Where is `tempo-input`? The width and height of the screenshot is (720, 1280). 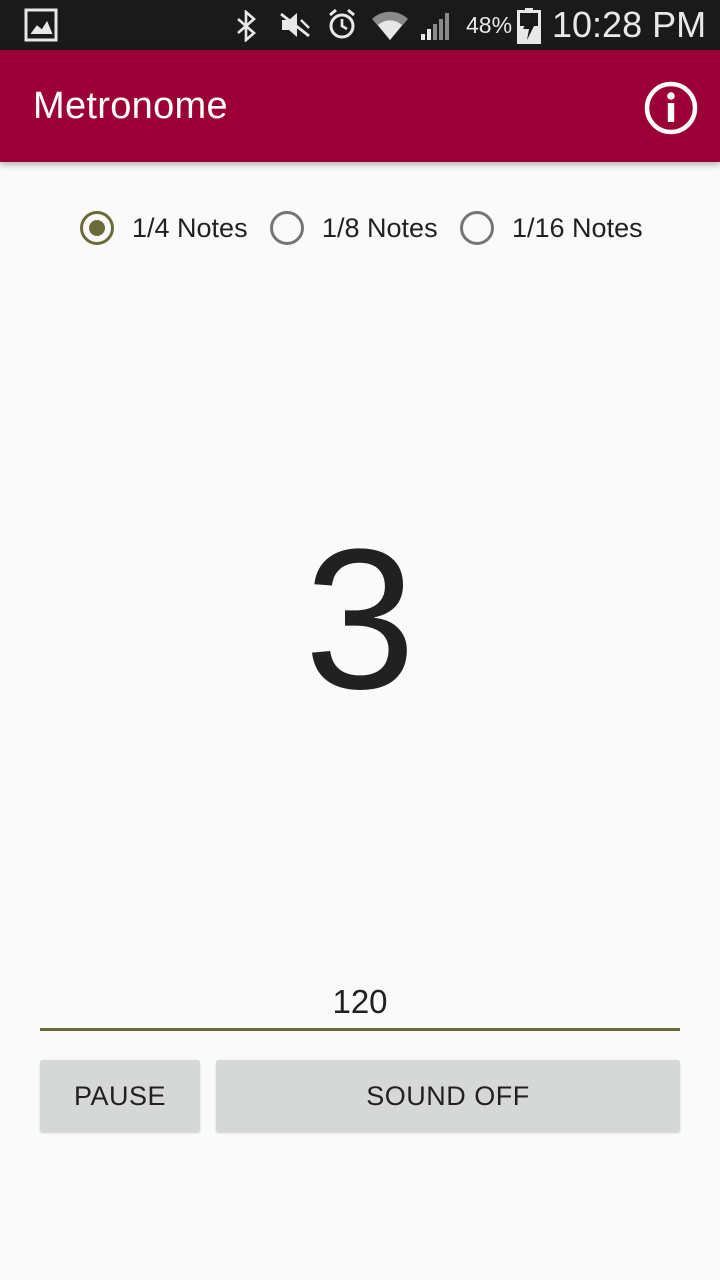 tempo-input is located at coordinates (360, 1003).